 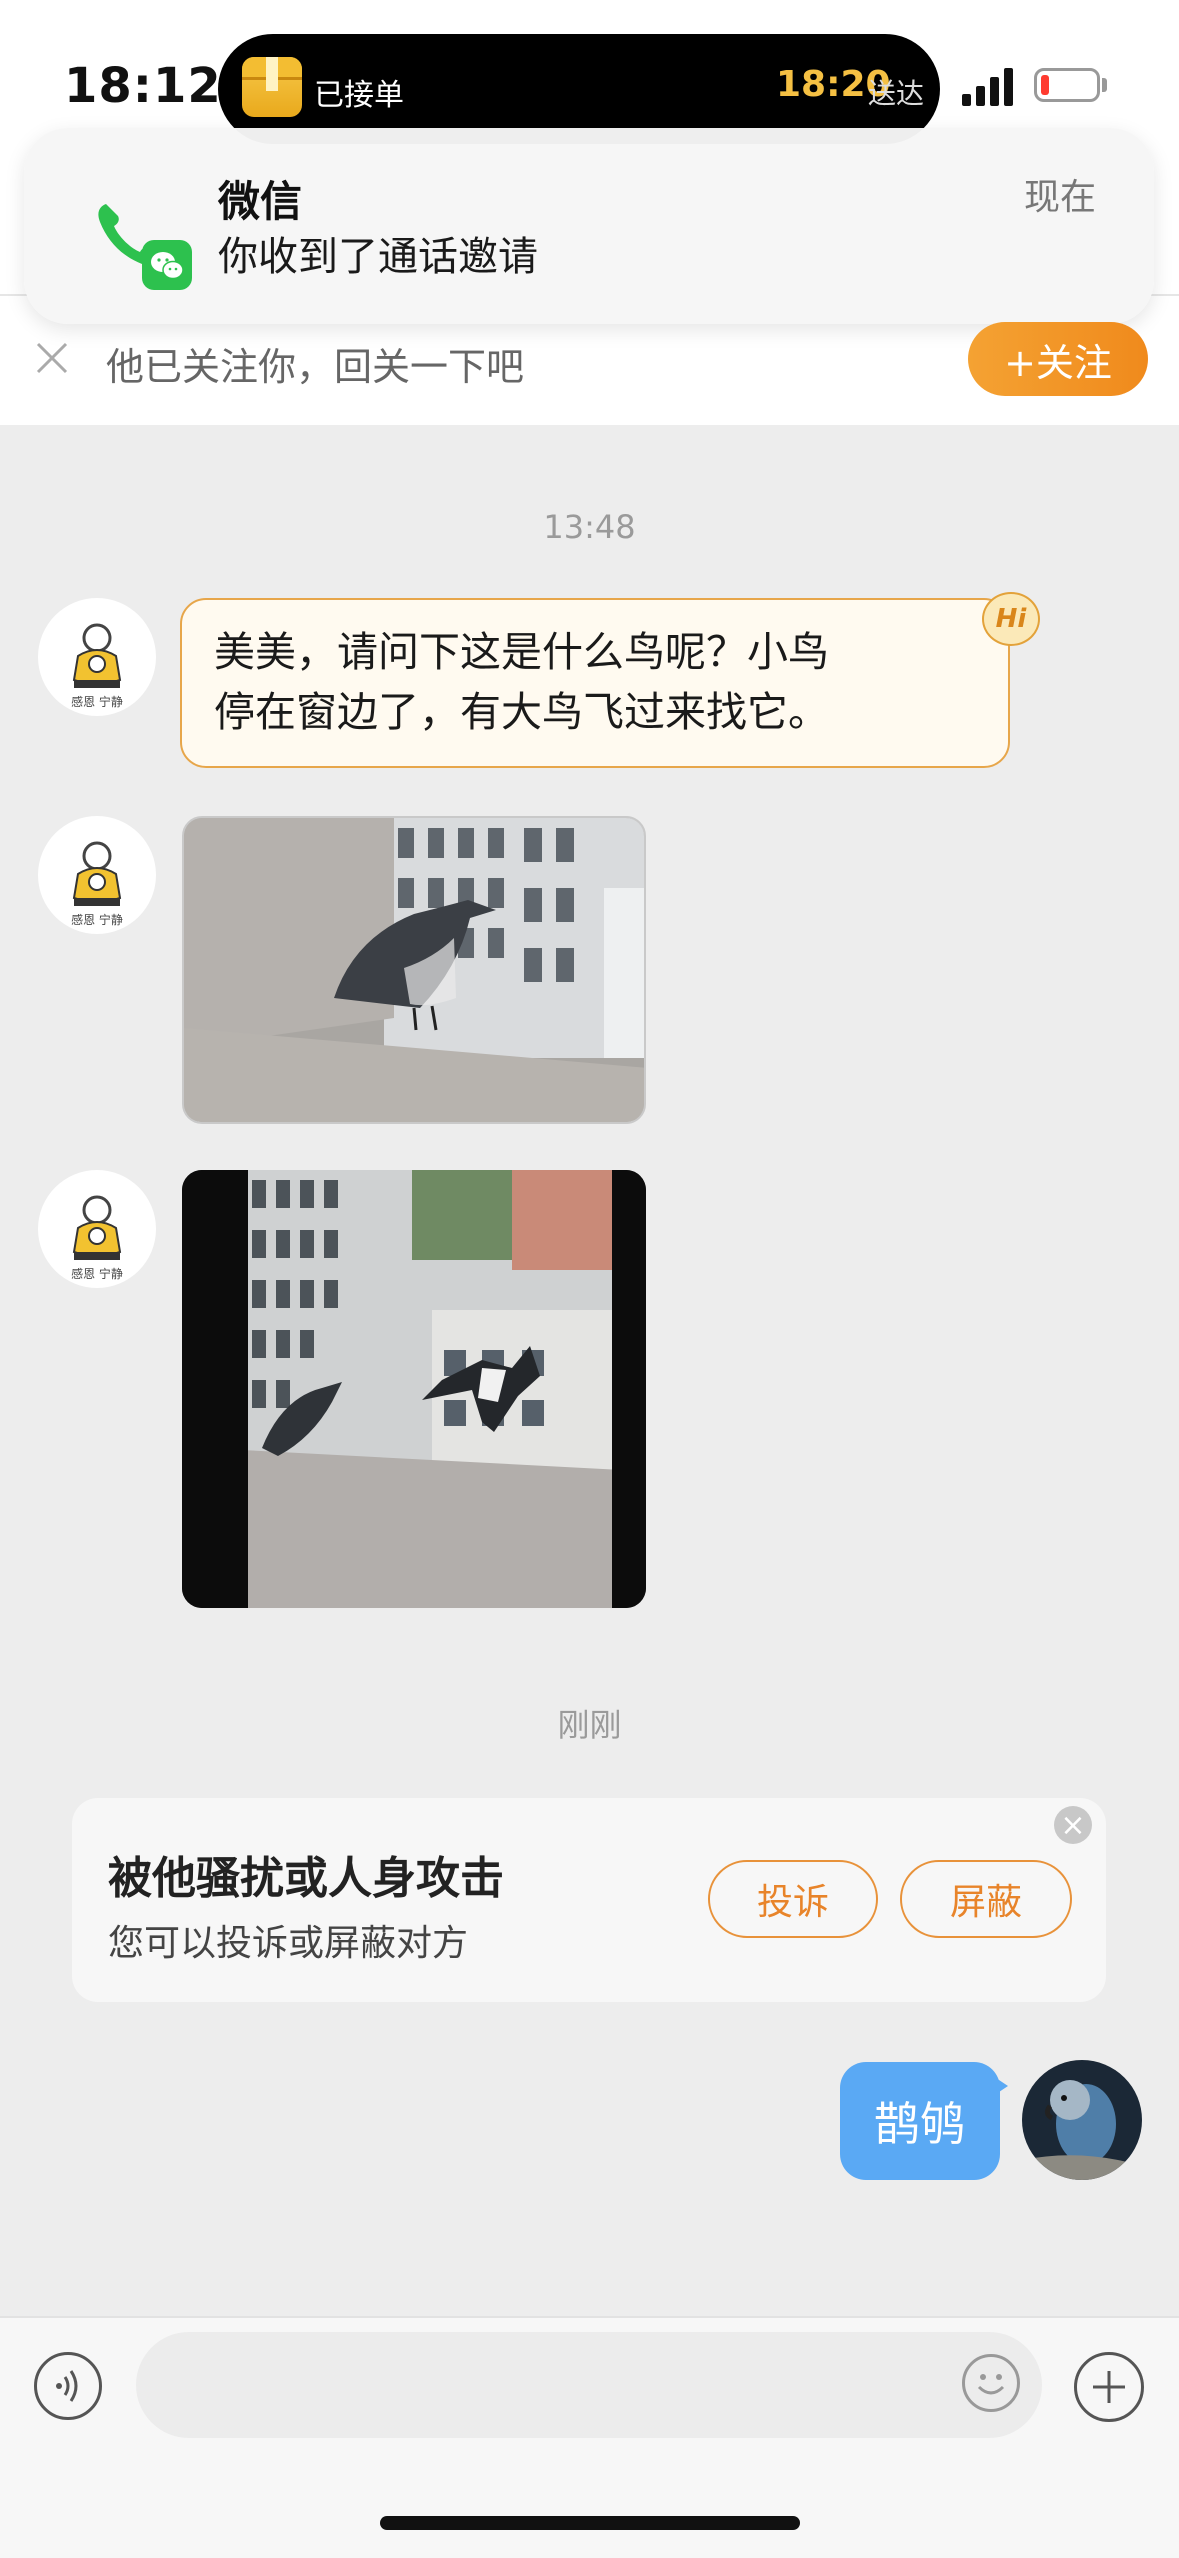 I want to click on chat-timestamp: 13:48, so click(x=589, y=527).